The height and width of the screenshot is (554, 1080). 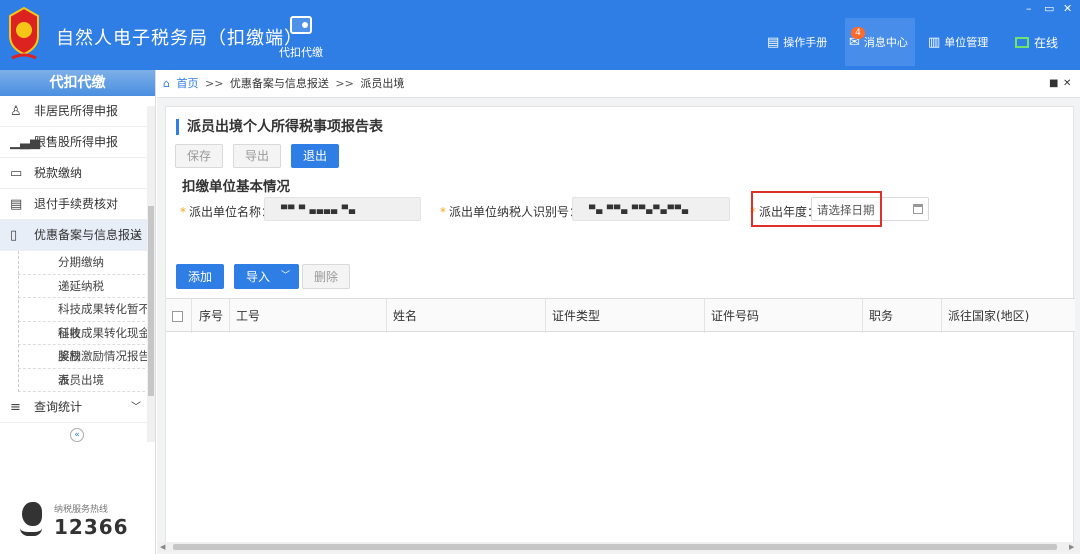 I want to click on unit-name-value: ▀▀ ▀ ▄▄▄▄ ▀▄, so click(x=318, y=209).